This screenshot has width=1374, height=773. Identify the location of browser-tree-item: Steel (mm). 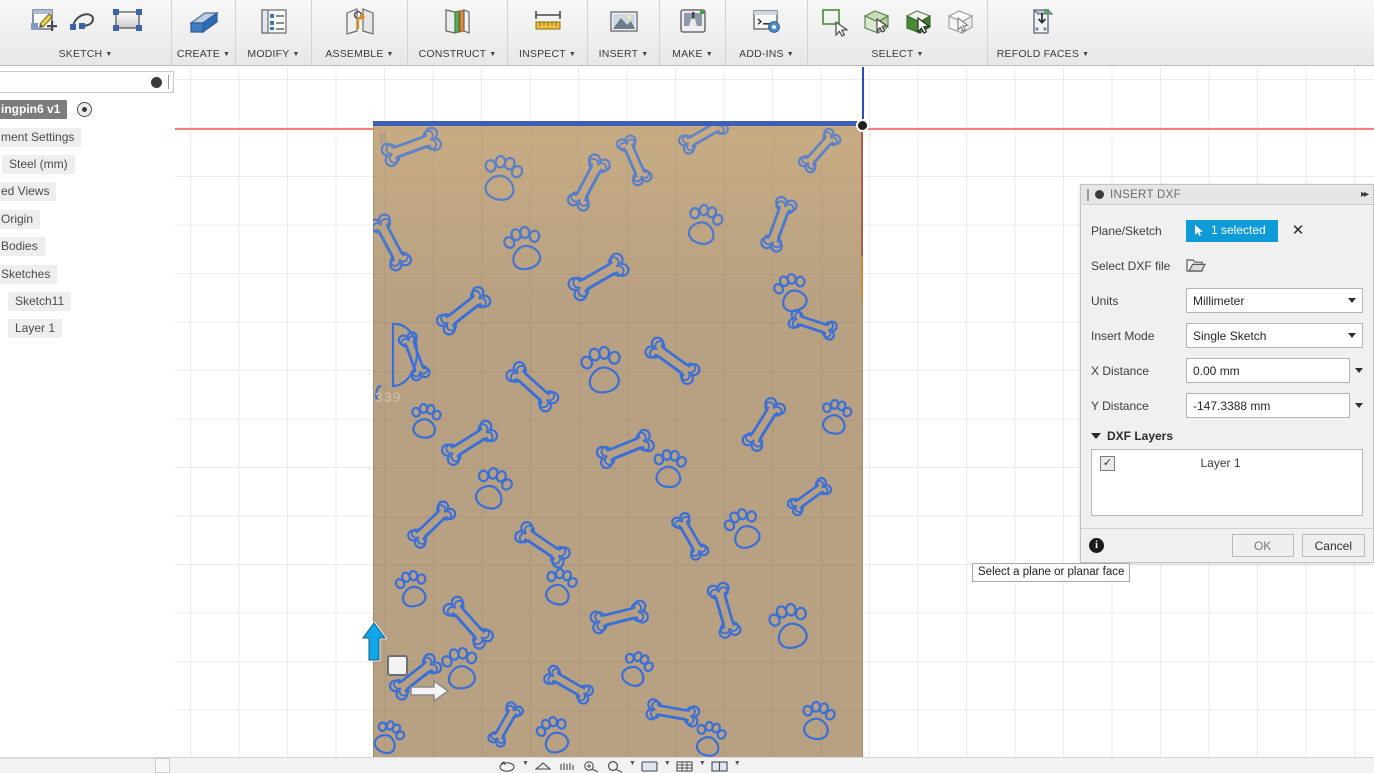
(40, 164).